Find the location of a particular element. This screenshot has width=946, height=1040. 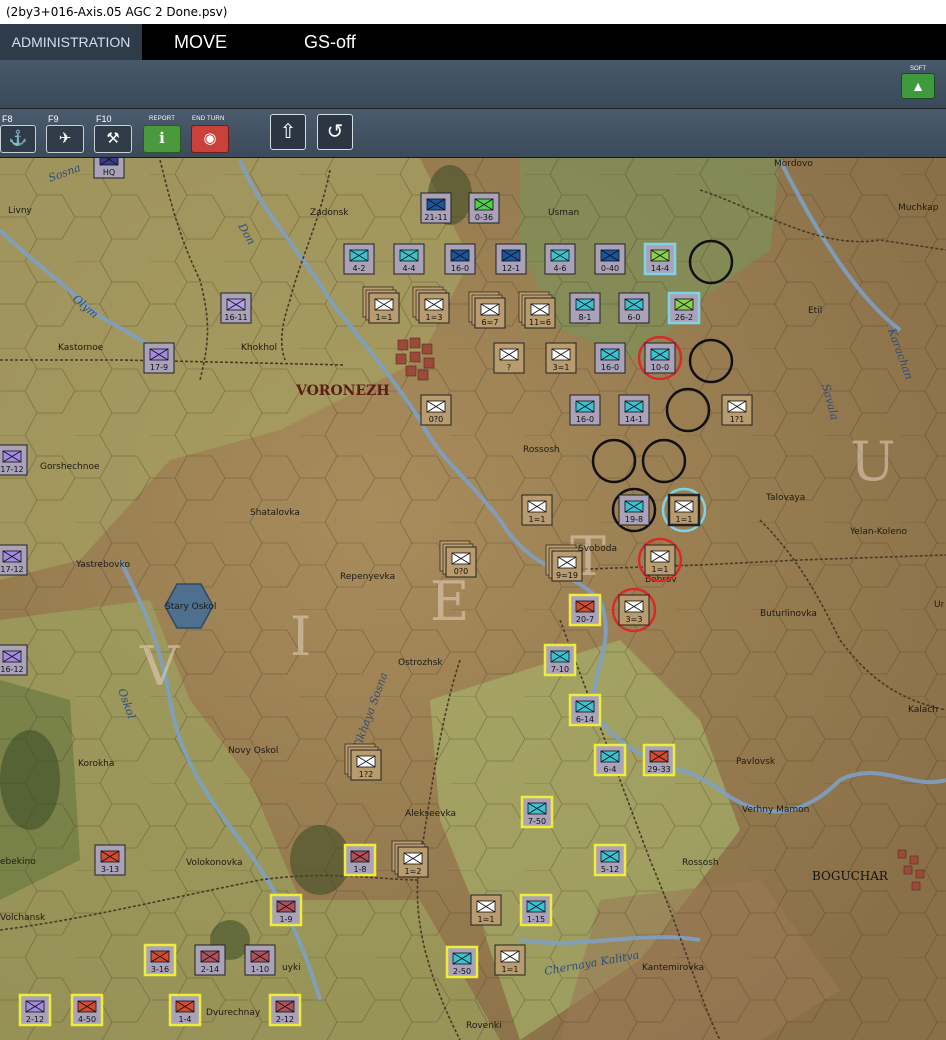

report-button: ℹ is located at coordinates (162, 139).